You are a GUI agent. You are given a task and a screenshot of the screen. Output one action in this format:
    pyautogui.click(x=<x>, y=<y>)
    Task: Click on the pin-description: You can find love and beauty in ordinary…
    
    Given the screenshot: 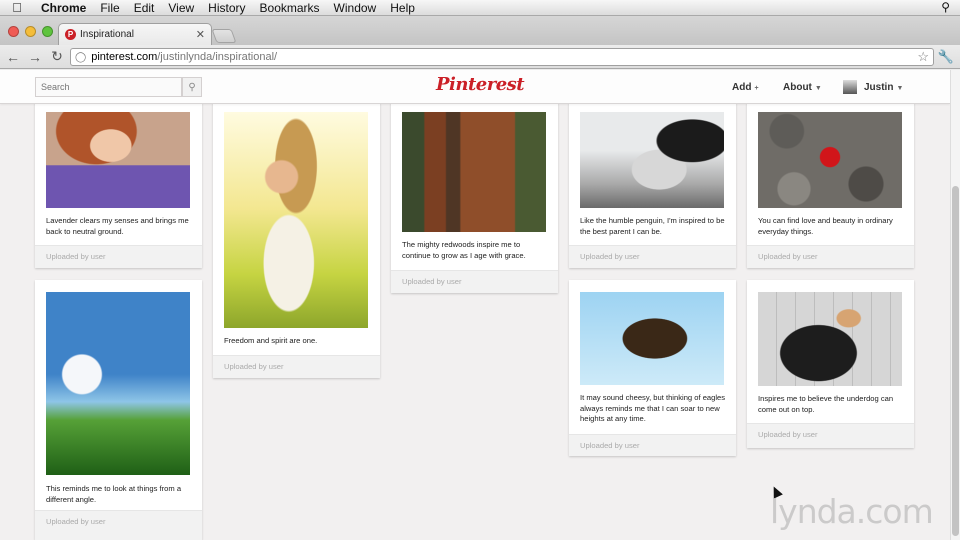 What is the action you would take?
    pyautogui.click(x=825, y=226)
    